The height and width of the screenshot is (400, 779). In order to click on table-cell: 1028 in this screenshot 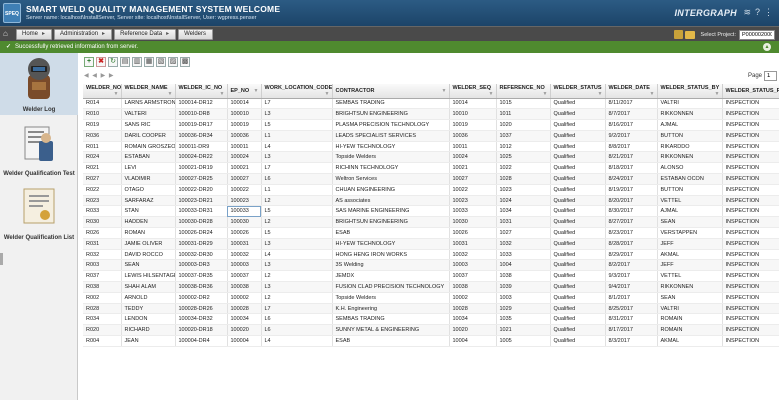, I will do `click(523, 179)`.